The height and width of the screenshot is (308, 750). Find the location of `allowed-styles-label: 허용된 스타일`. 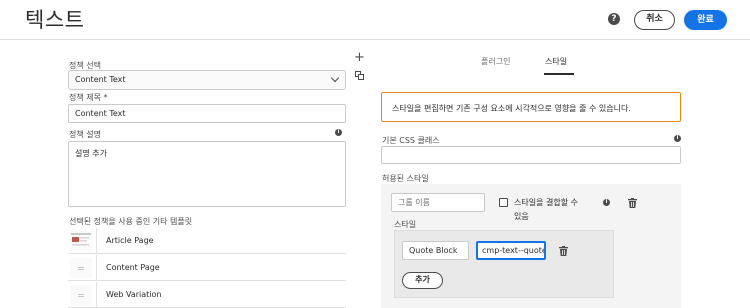

allowed-styles-label: 허용된 스타일 is located at coordinates (405, 178).